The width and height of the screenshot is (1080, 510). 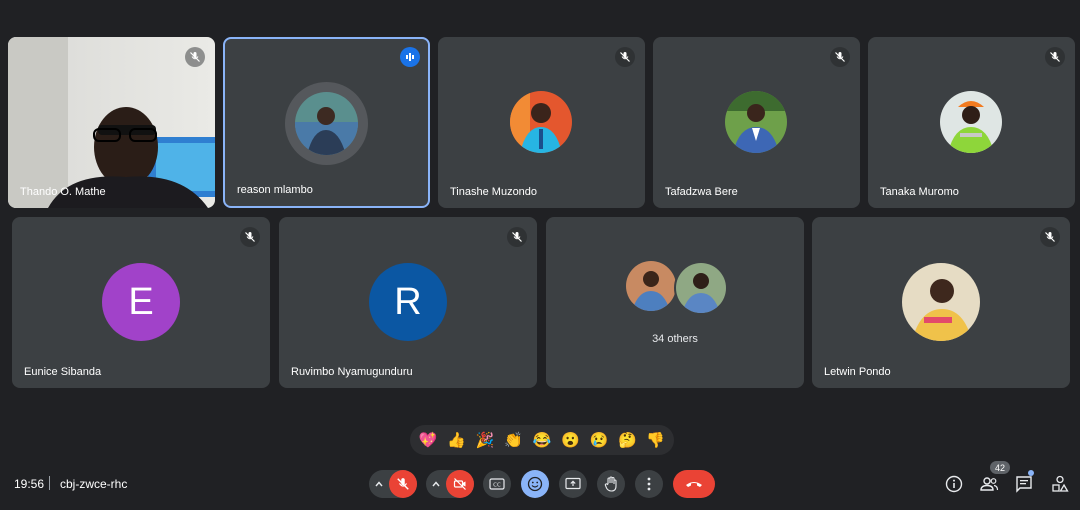 I want to click on activities-button, so click(x=1060, y=484).